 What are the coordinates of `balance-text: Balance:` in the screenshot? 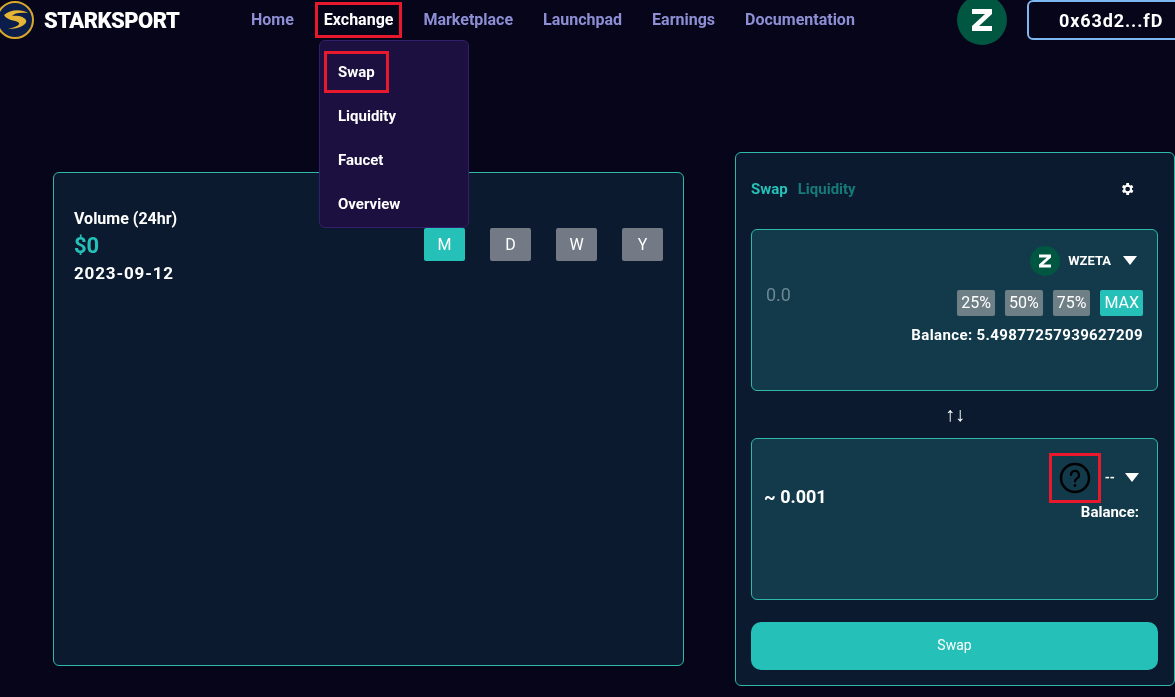 It's located at (1109, 512).